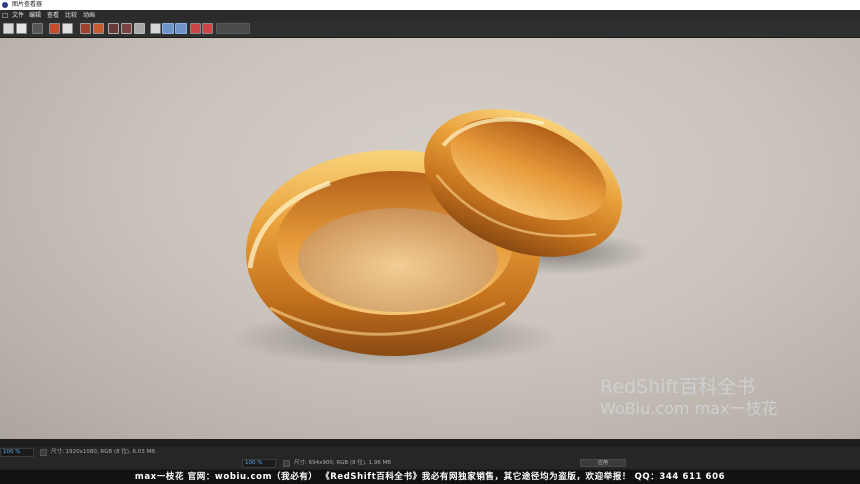  Describe the element at coordinates (103, 452) in the screenshot. I see `image-info-primary: 尺寸: 1920x1080, RGB (8 位), 6.03 MB` at that location.